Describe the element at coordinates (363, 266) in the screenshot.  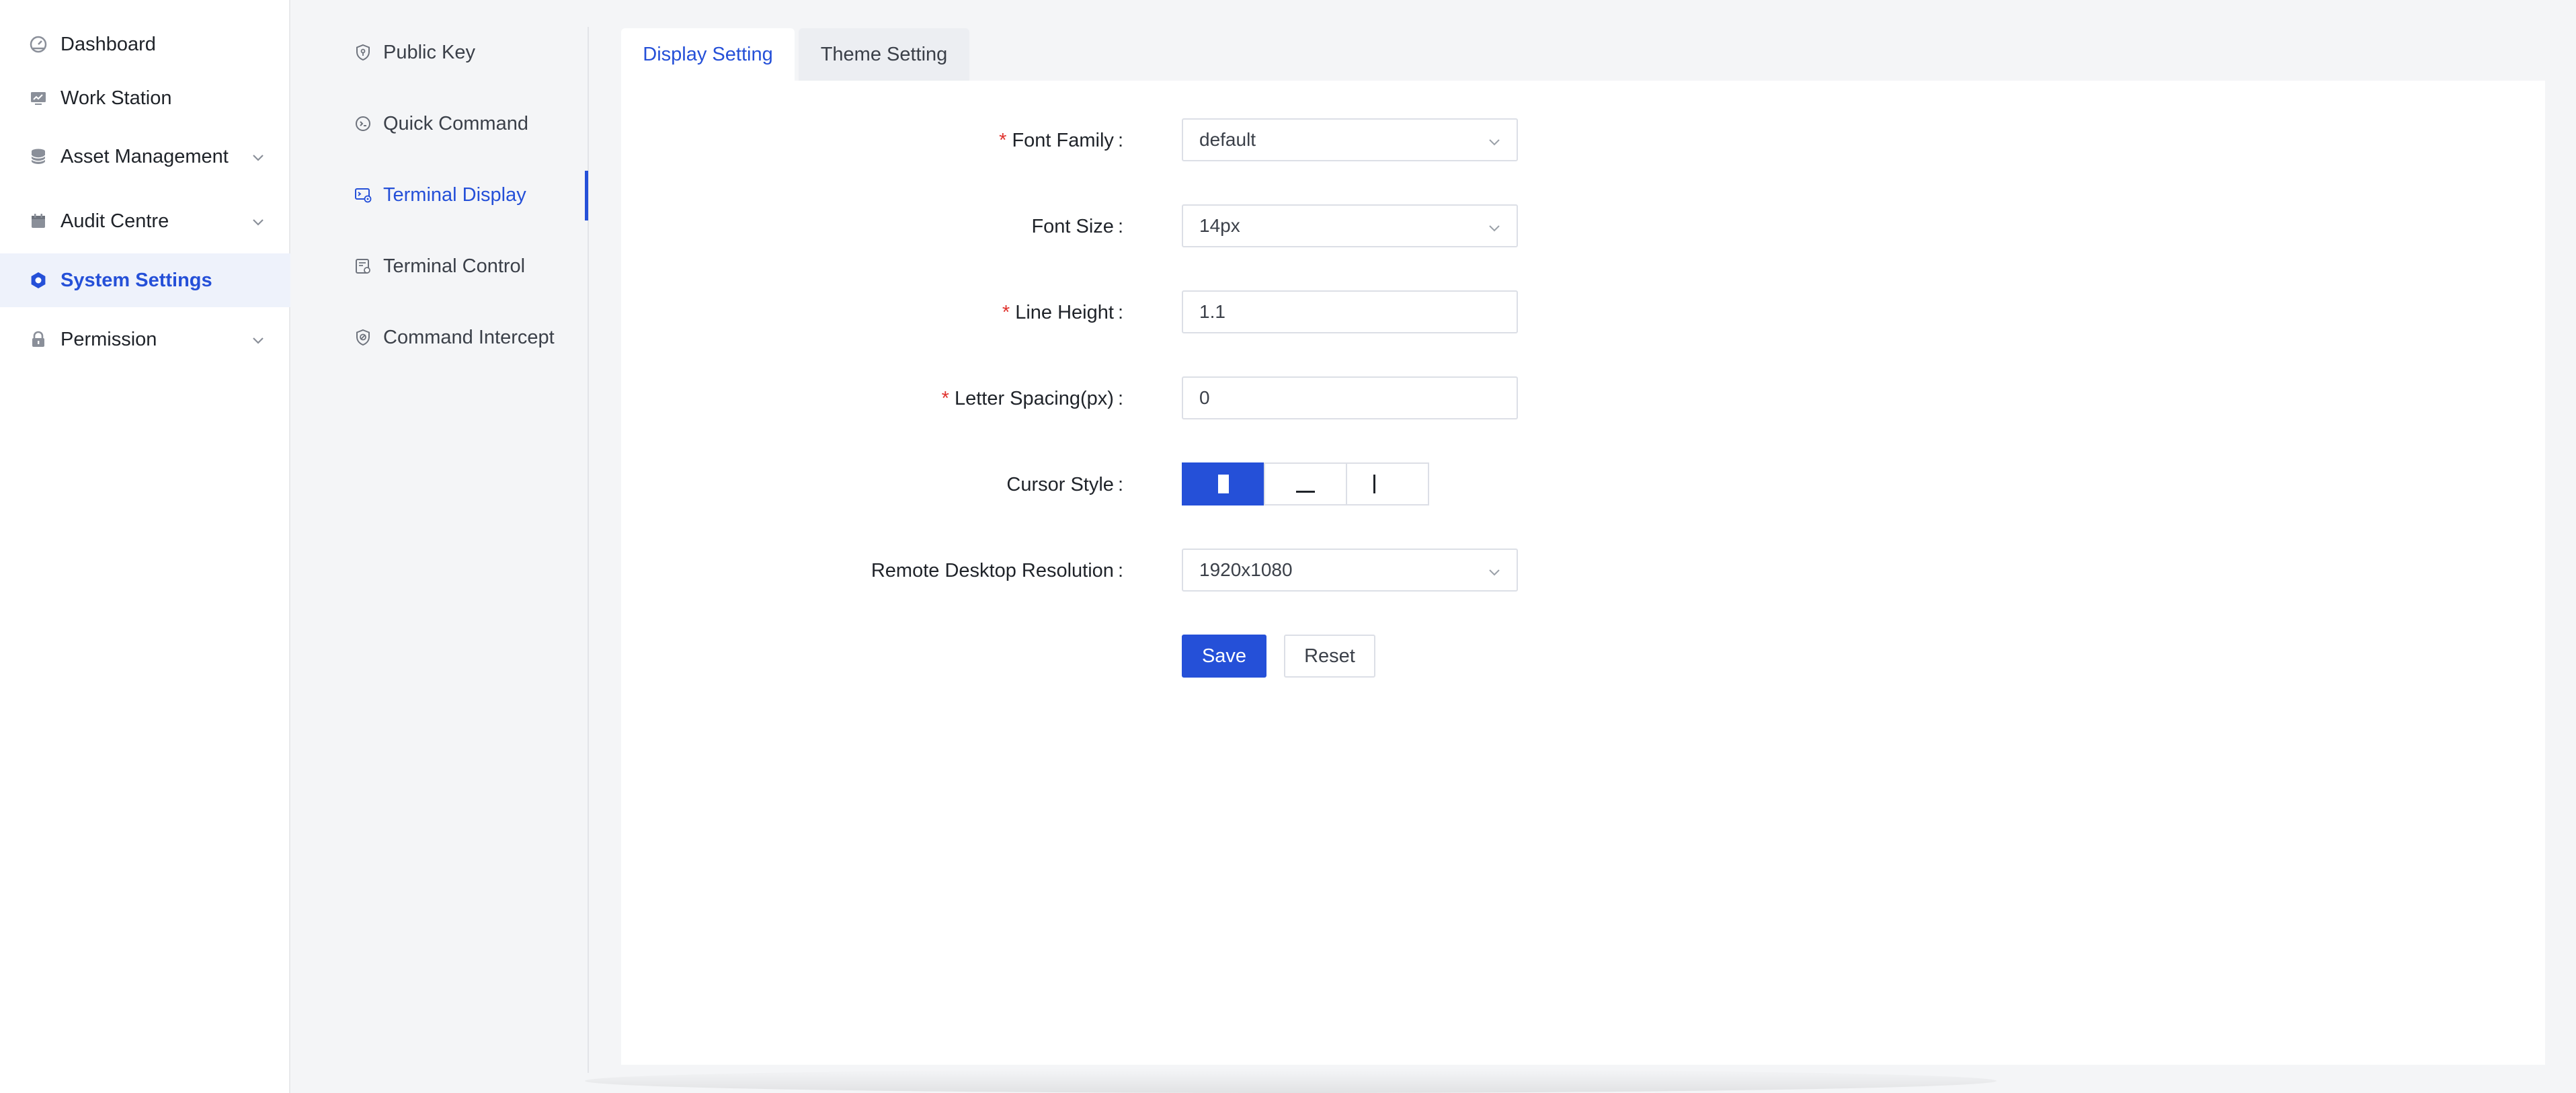
I see `terminal-control-icon` at that location.